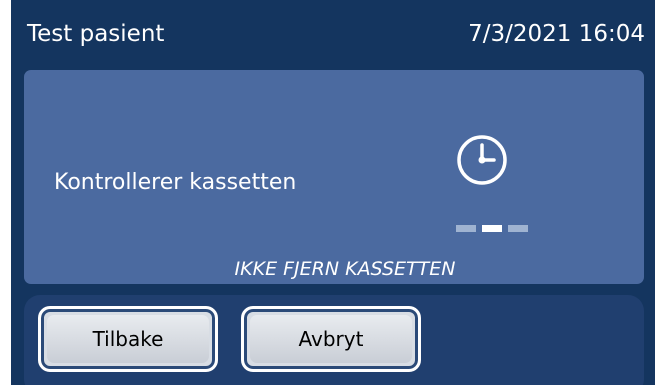  I want to click on status-message: Kontrollerer kassetten, so click(175, 182).